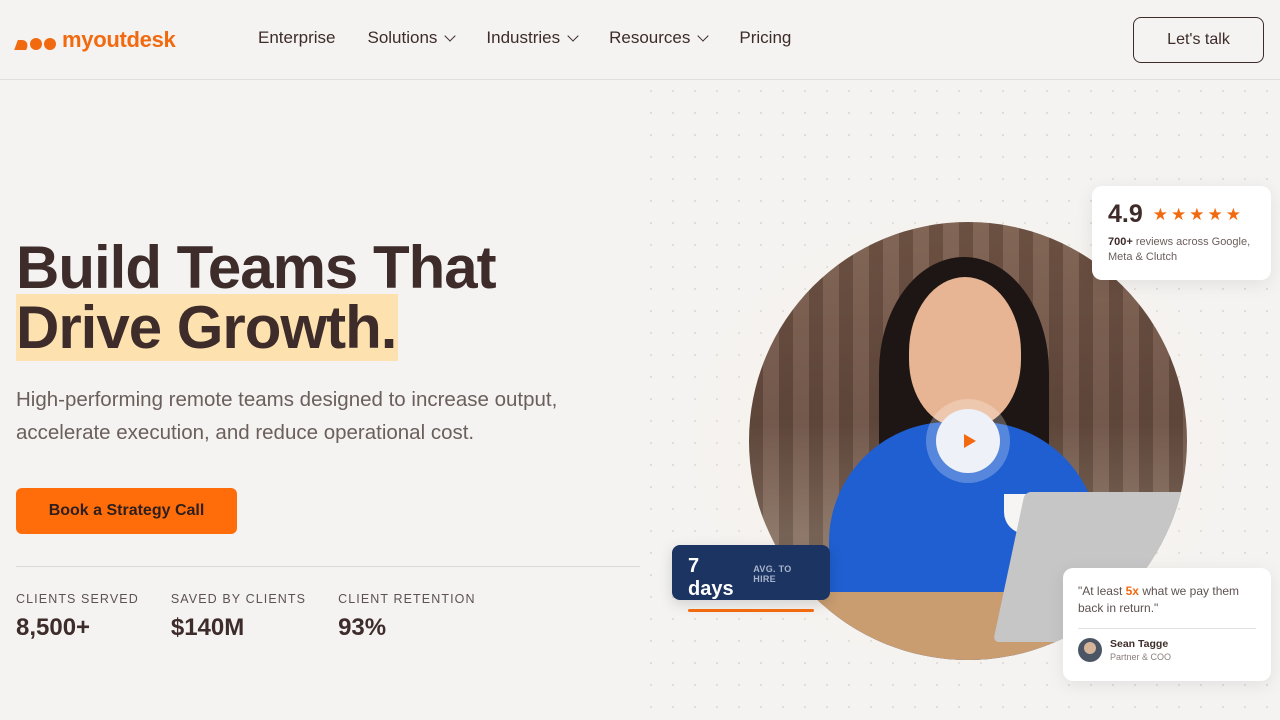 The image size is (1280, 720). I want to click on logo-text: myoutdesk, so click(119, 39).